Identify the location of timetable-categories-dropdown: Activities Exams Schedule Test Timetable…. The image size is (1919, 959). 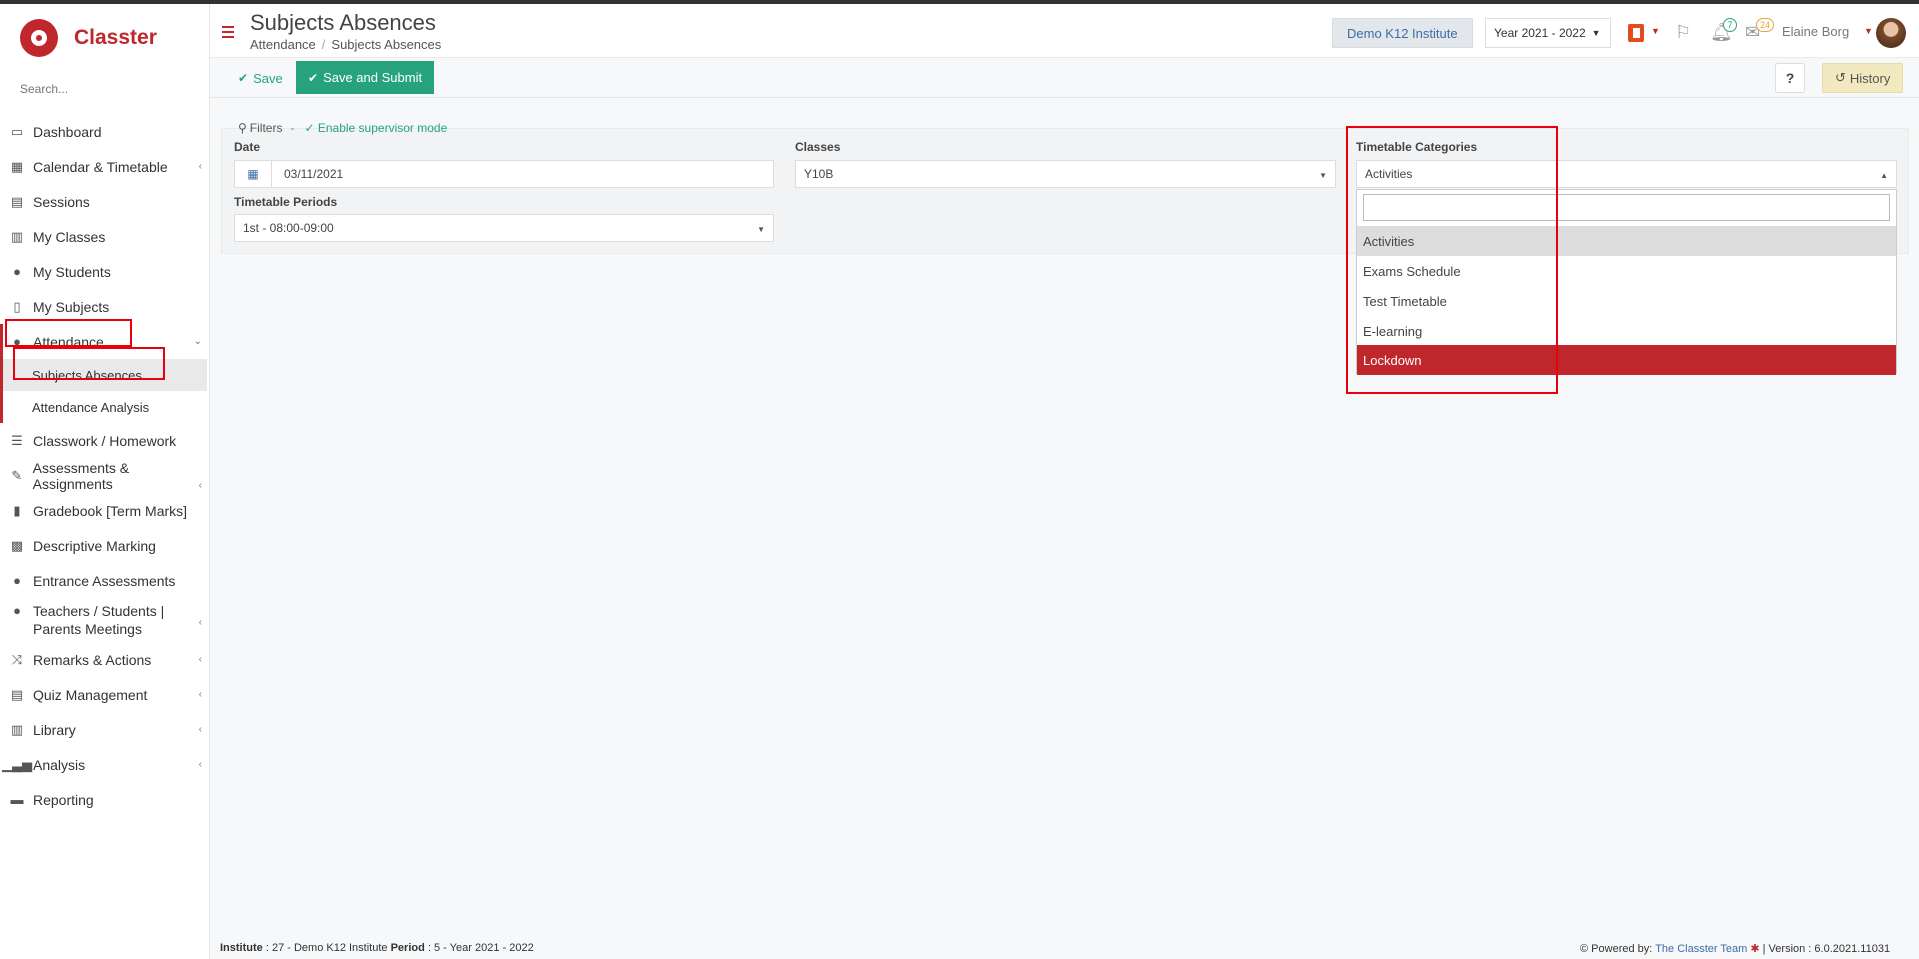
(1626, 282).